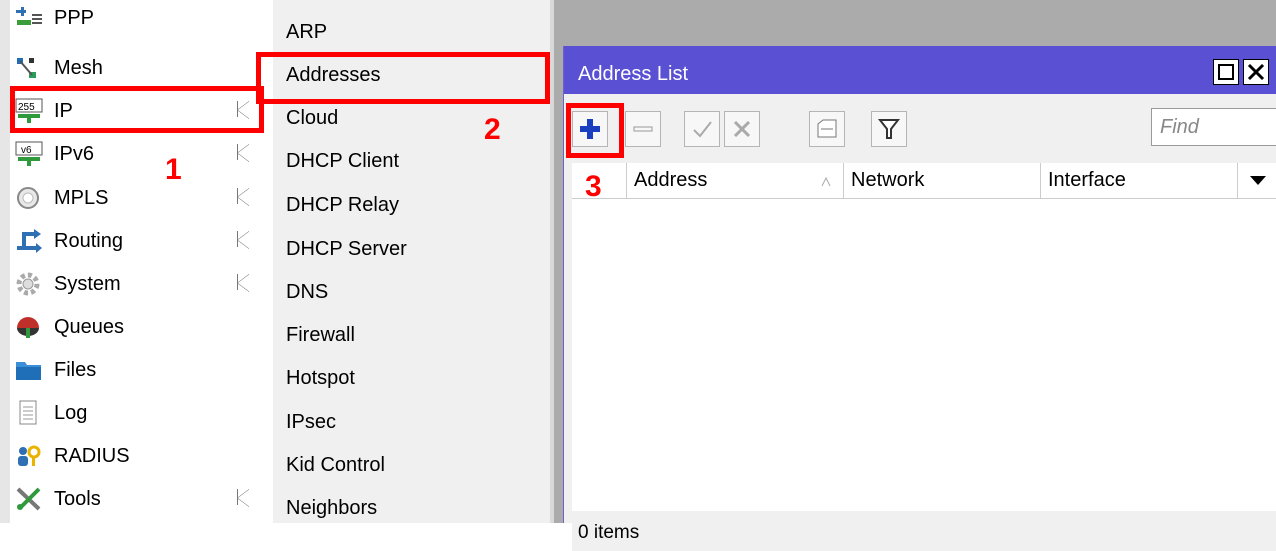  Describe the element at coordinates (411, 465) in the screenshot. I see `submenu-item-kid-control: Kid Control` at that location.